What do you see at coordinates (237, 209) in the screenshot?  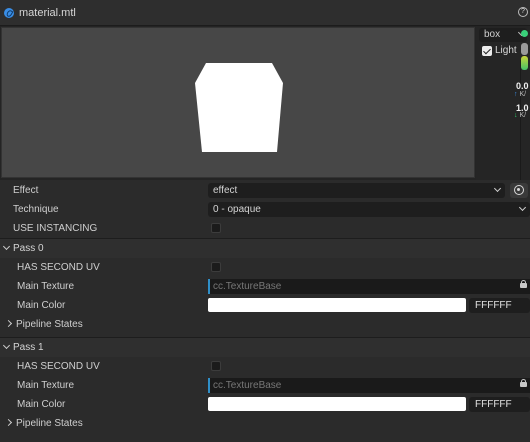 I see `technique-select-value: 0 - opaque` at bounding box center [237, 209].